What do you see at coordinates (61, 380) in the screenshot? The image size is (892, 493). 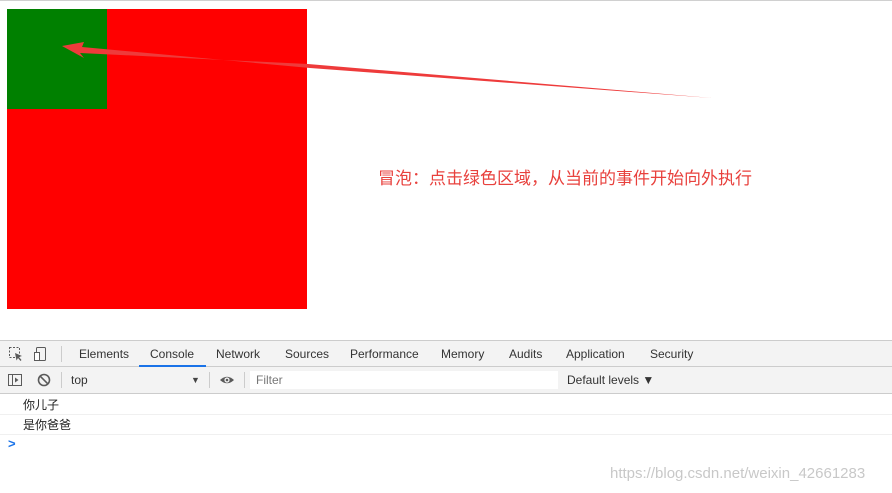 I see `console-toolbar-divider` at bounding box center [61, 380].